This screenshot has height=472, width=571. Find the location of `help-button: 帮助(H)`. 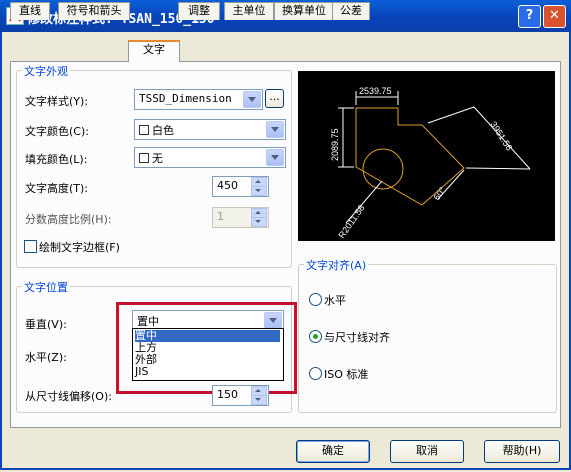

help-button: 帮助(H) is located at coordinates (522, 451).